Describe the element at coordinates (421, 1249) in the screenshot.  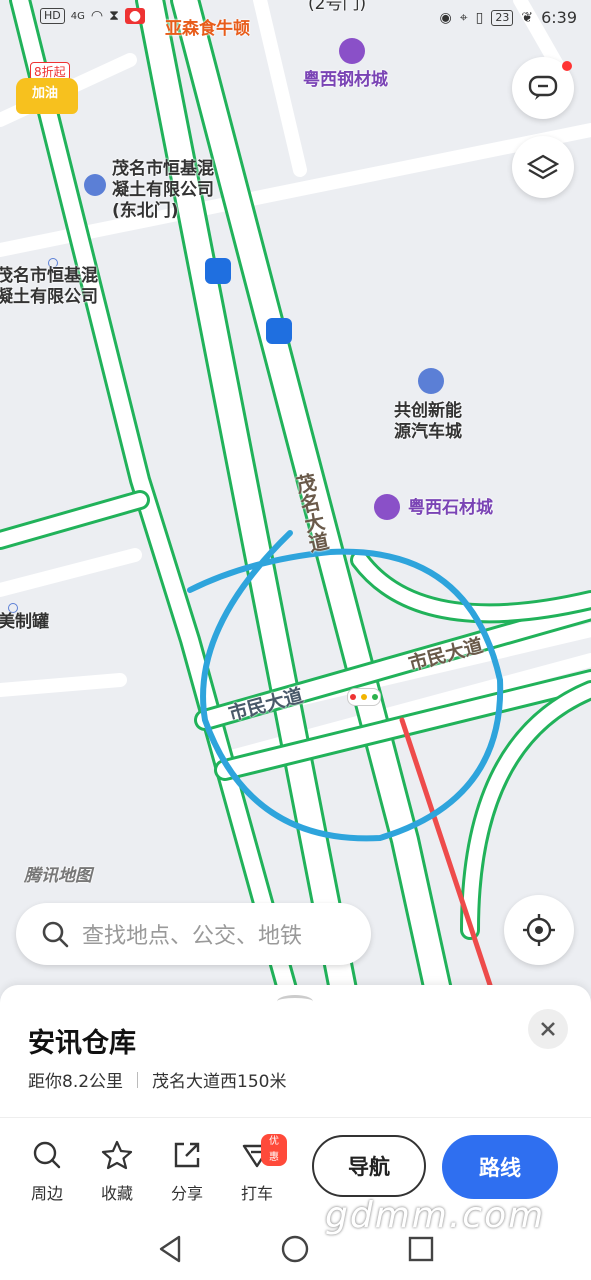
I see `recents-icon` at that location.